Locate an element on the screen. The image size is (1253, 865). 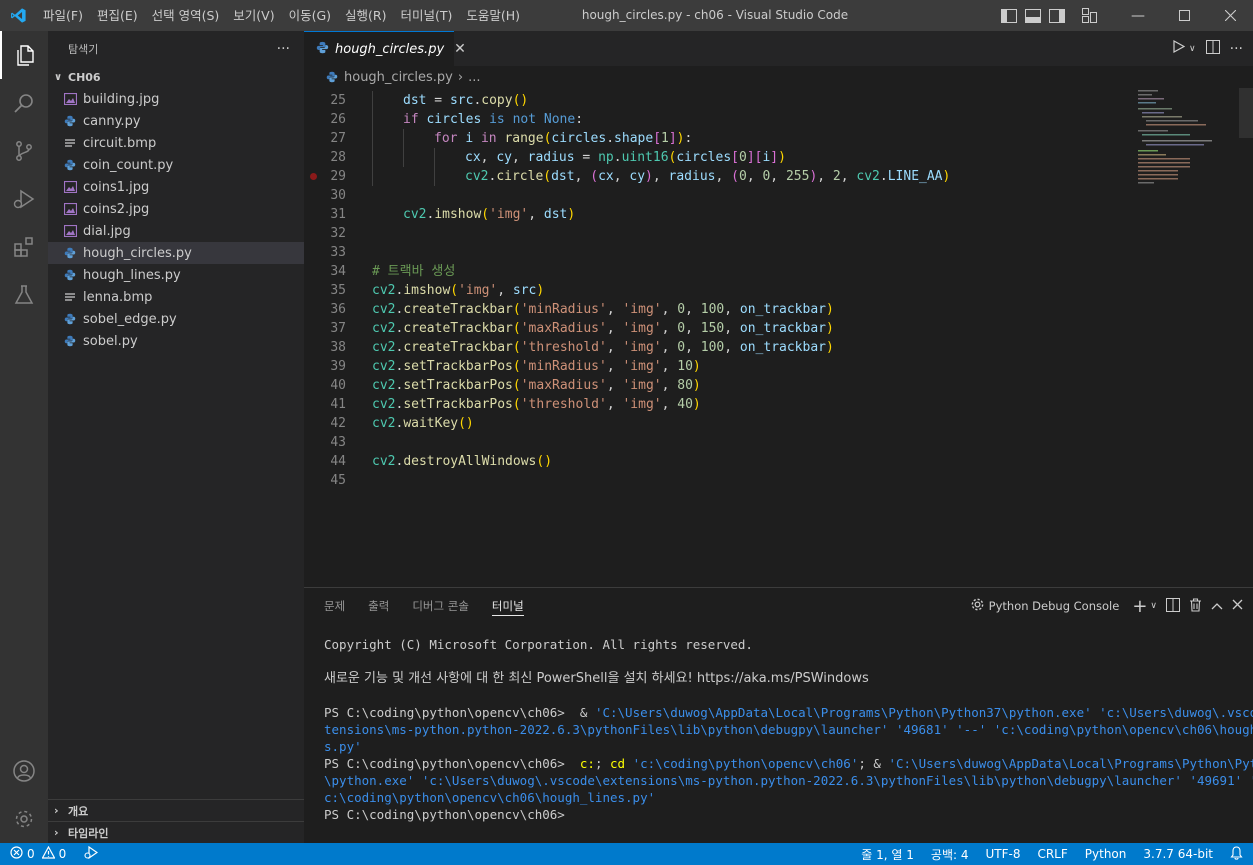
tab-debug-console: 디버그 콘솔 is located at coordinates (440, 606).